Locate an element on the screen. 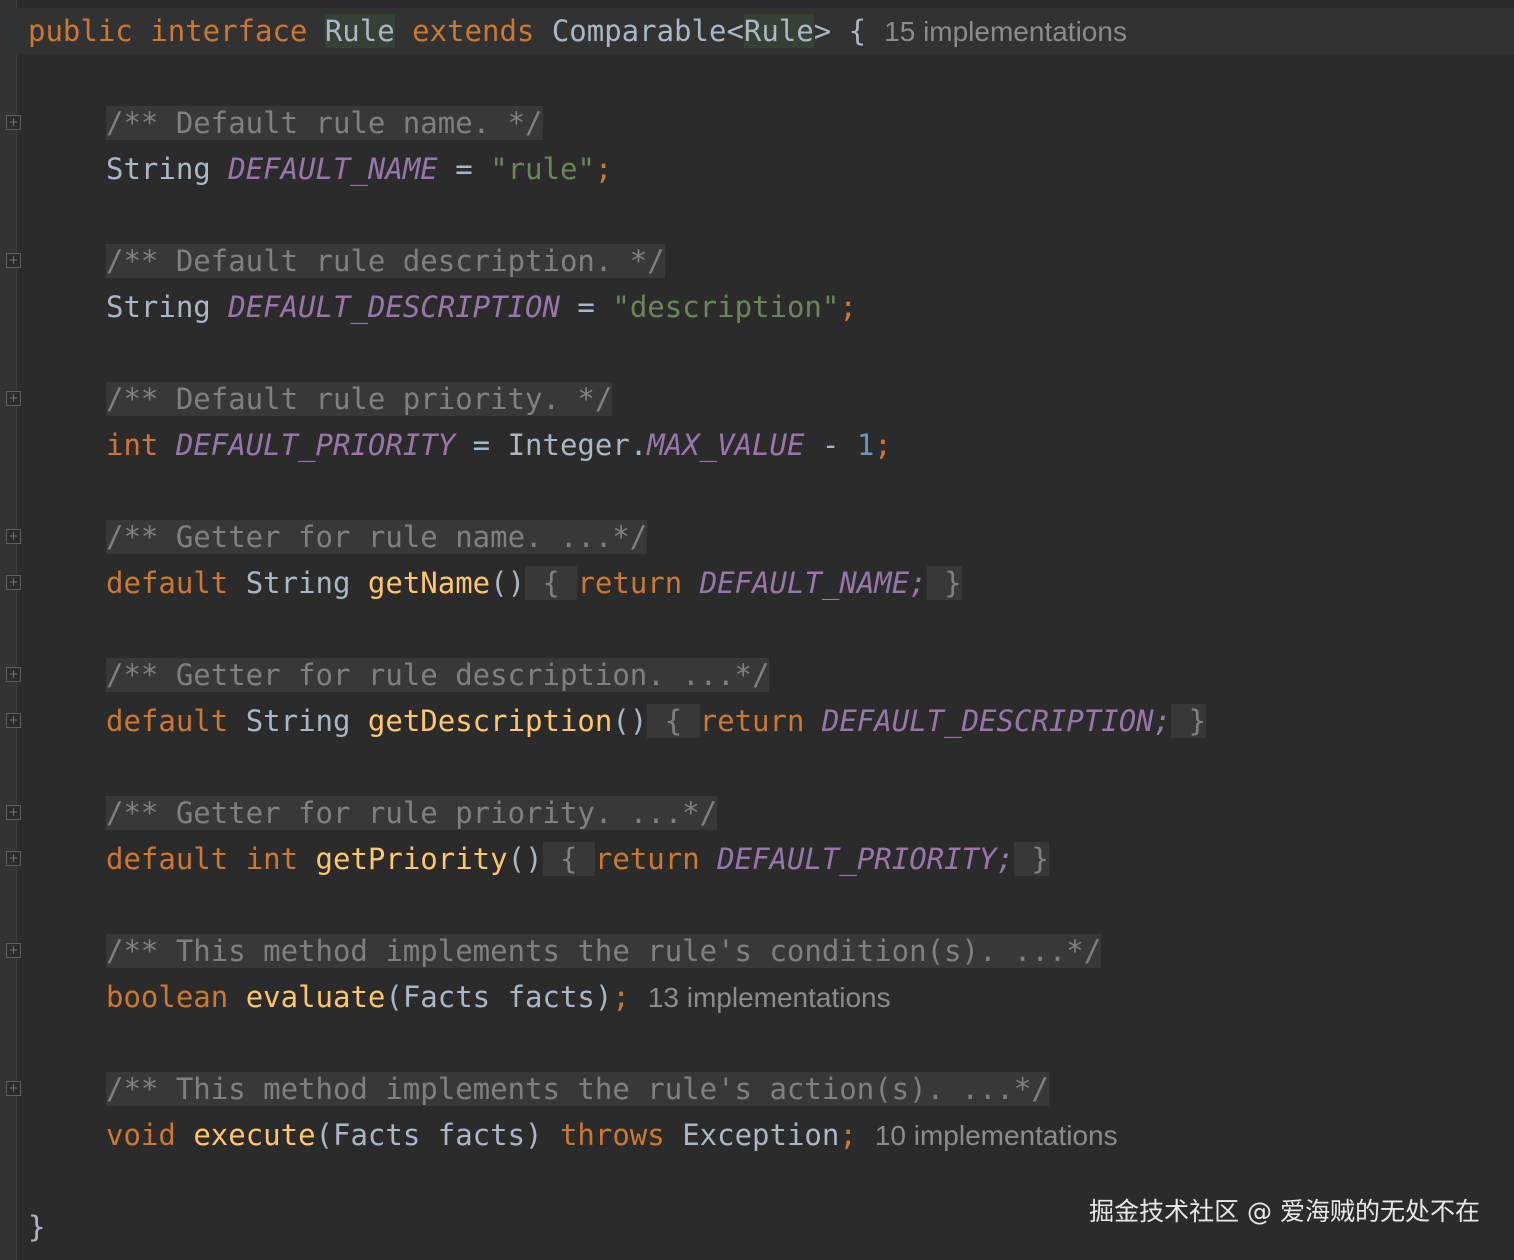 The image size is (1514, 1260). closing-brace: } is located at coordinates (37, 1227).